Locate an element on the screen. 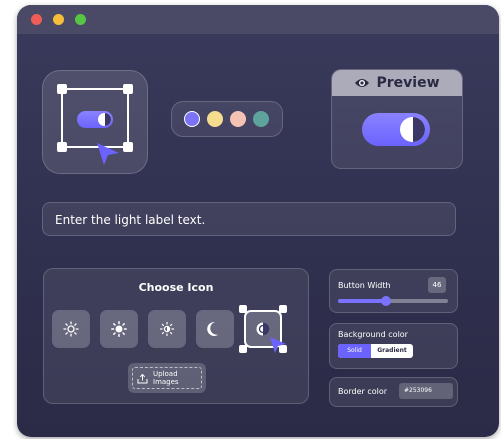 Image resolution: width=501 pixels, height=439 pixels. sun-outline-icon is located at coordinates (71, 329).